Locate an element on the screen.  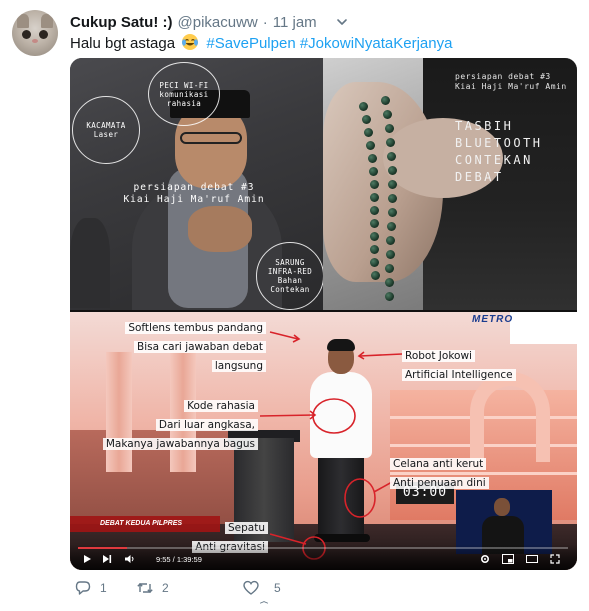
kacamata-label: KACAMATA Laser is located at coordinates (106, 130).